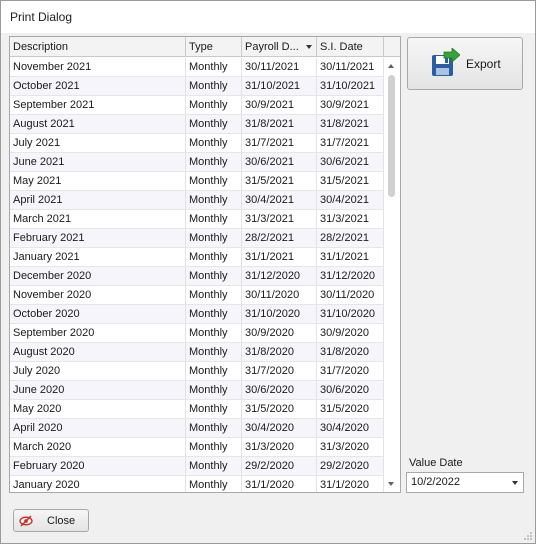  I want to click on table-row: October 2021 Monthly 31/10/2021 31/10/2021, so click(197, 86).